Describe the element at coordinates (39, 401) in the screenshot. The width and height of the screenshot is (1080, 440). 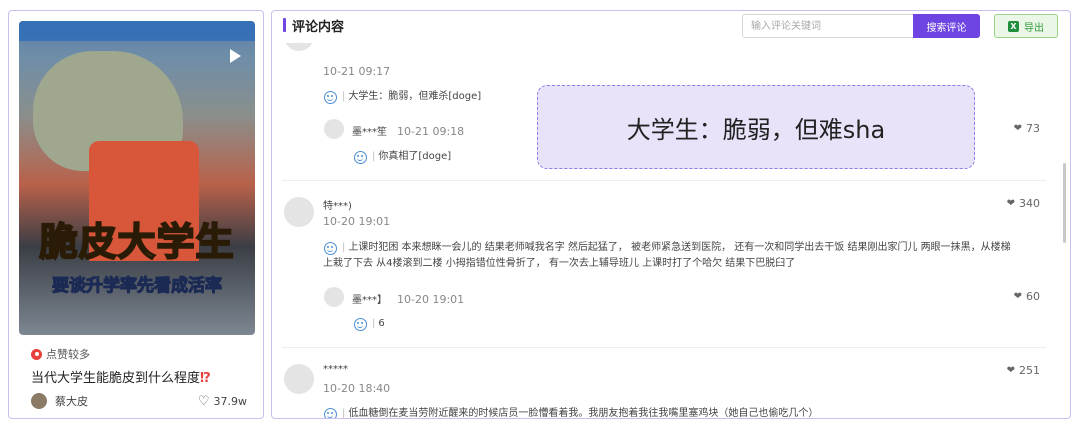
I see `author-avatar` at that location.